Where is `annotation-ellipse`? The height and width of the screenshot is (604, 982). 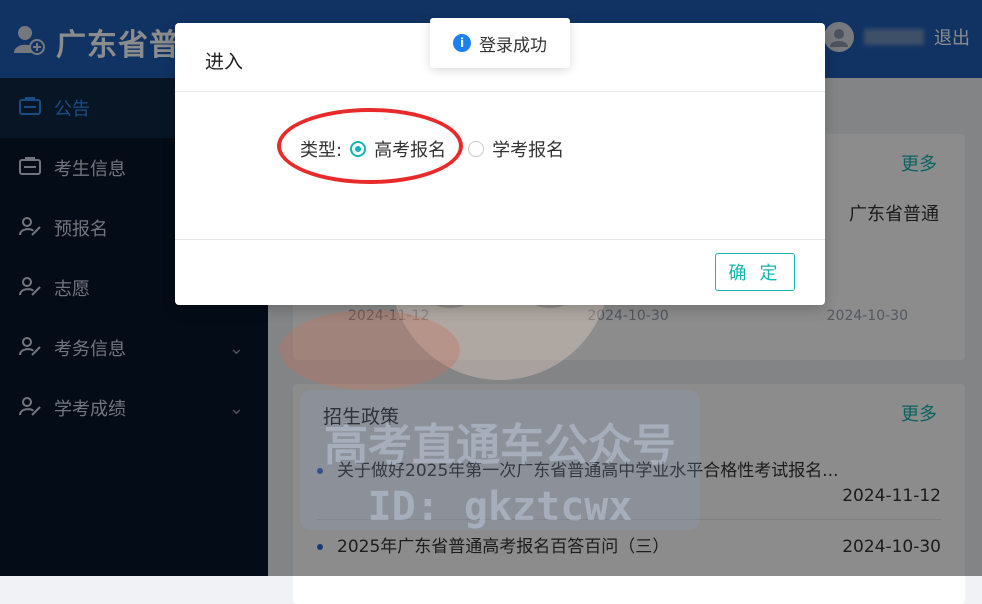 annotation-ellipse is located at coordinates (370, 146).